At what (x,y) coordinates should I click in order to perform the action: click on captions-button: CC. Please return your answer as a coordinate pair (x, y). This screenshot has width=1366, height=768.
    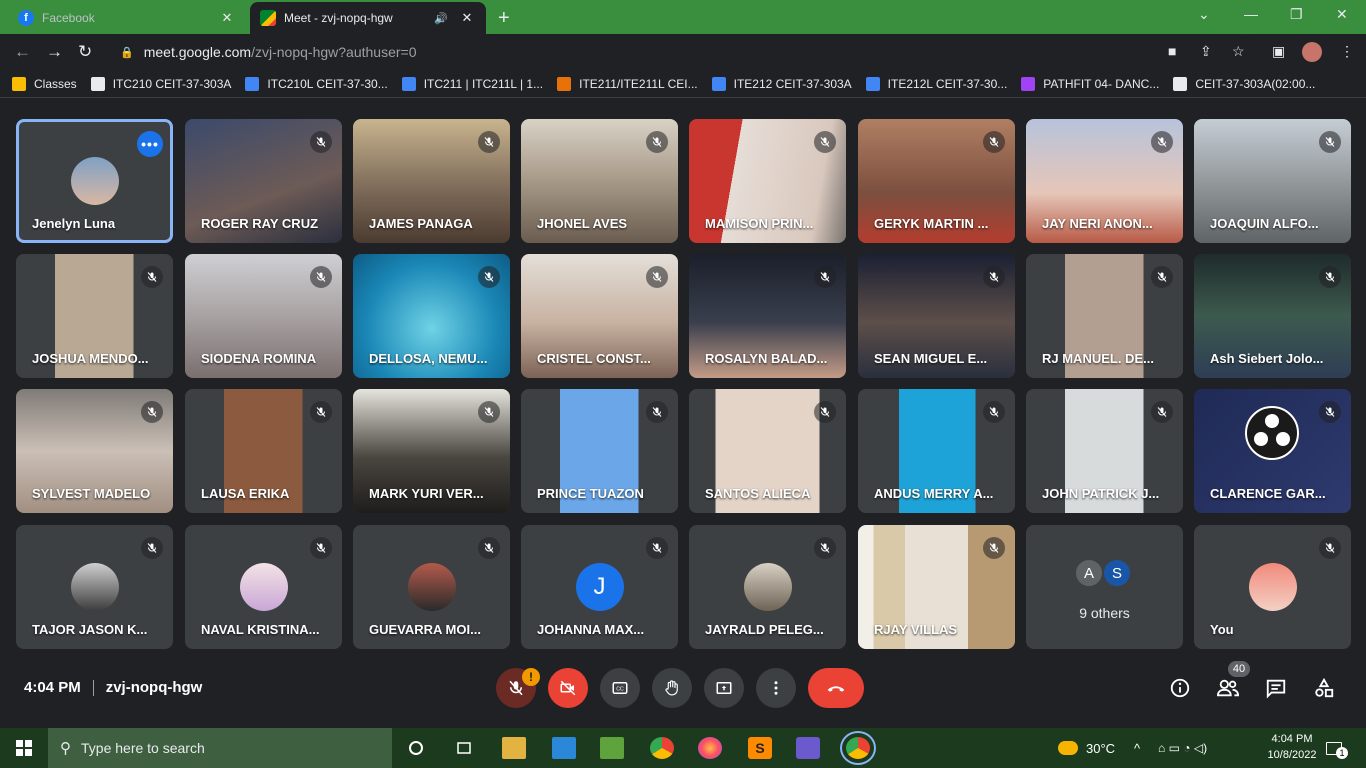
    Looking at the image, I should click on (620, 688).